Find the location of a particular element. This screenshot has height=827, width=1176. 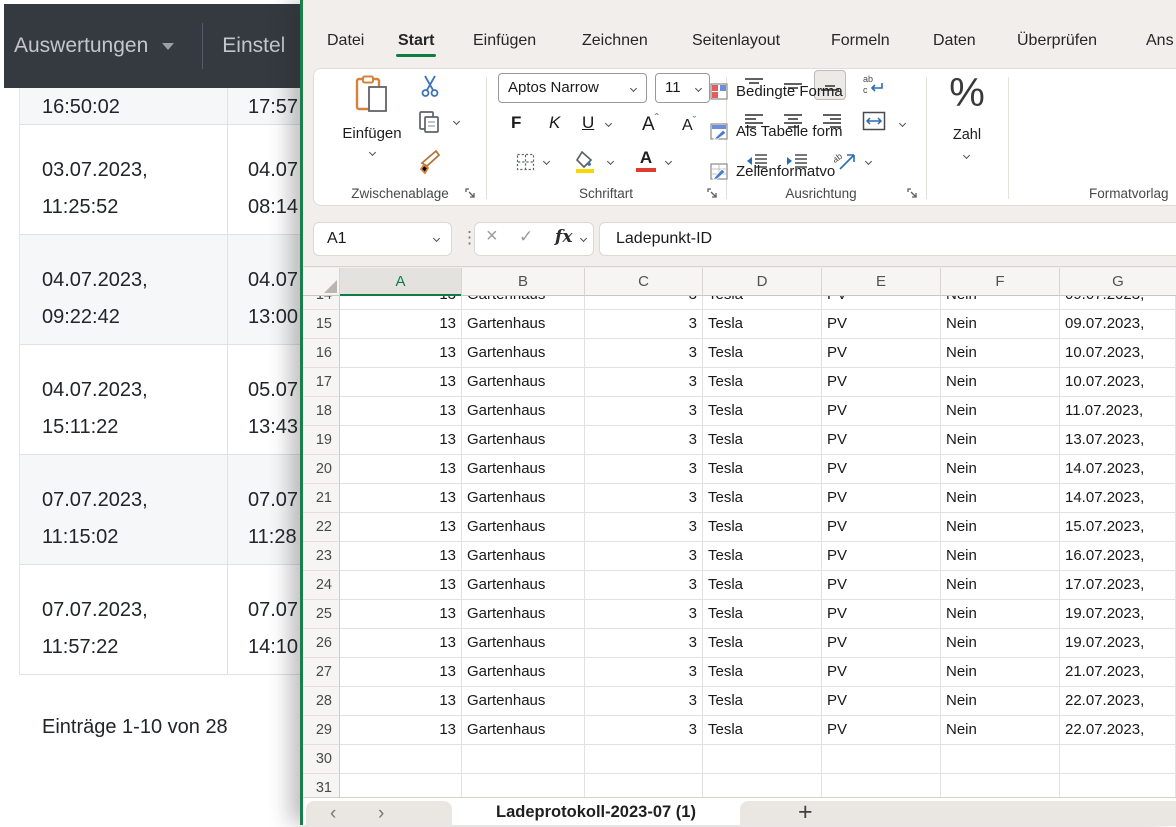

row-header: 24 is located at coordinates (321, 585).